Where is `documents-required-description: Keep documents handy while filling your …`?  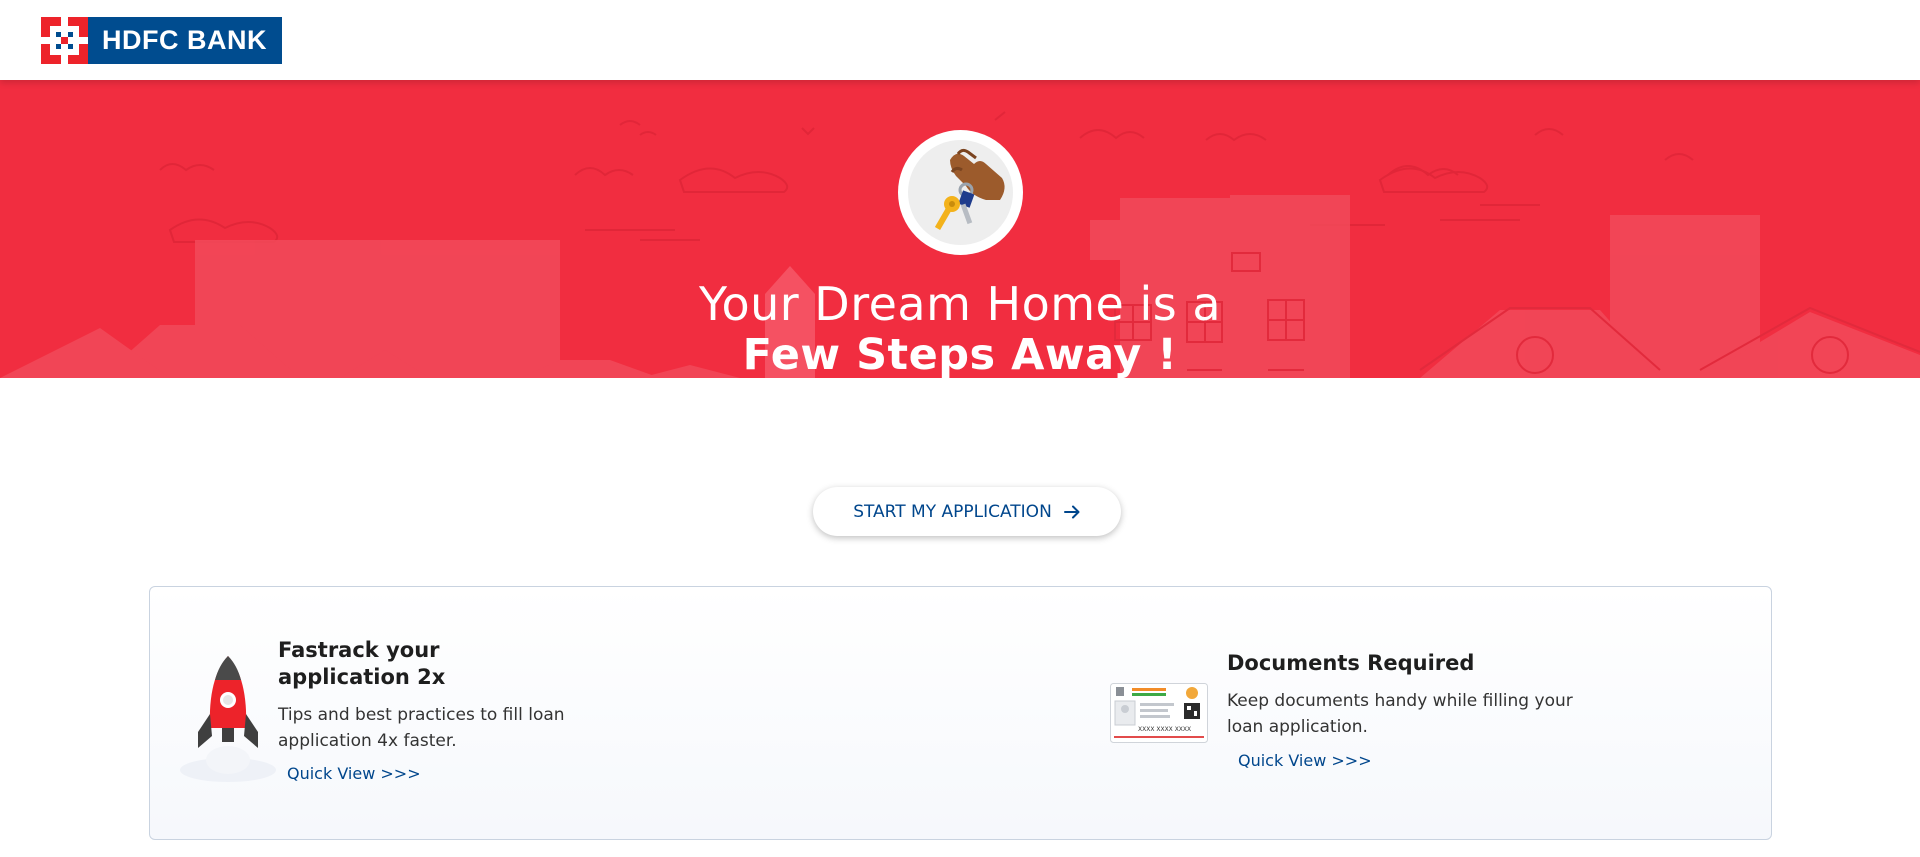 documents-required-description: Keep documents handy while filling your … is located at coordinates (1400, 714).